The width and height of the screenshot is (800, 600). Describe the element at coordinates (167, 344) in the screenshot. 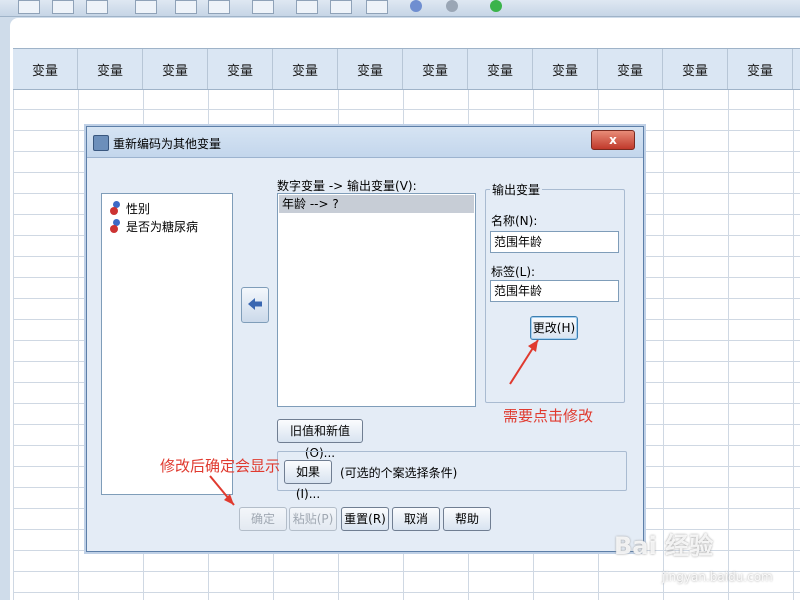

I see `source-variable-list: 性别 是否为糖尿病` at that location.